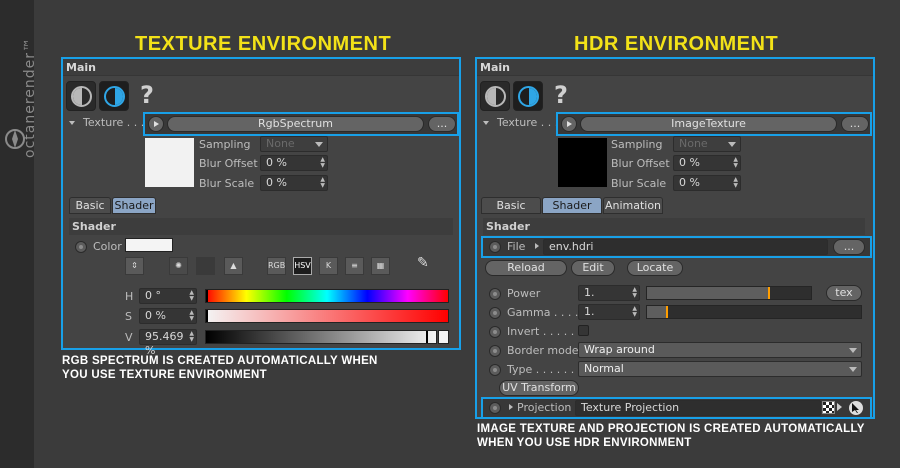  What do you see at coordinates (30, 97) in the screenshot?
I see `brand-wordmark: octanerender™` at bounding box center [30, 97].